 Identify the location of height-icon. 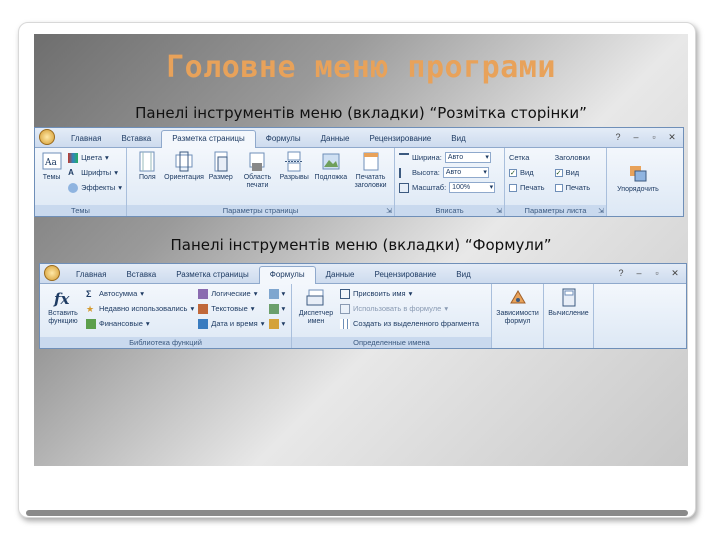
(404, 172).